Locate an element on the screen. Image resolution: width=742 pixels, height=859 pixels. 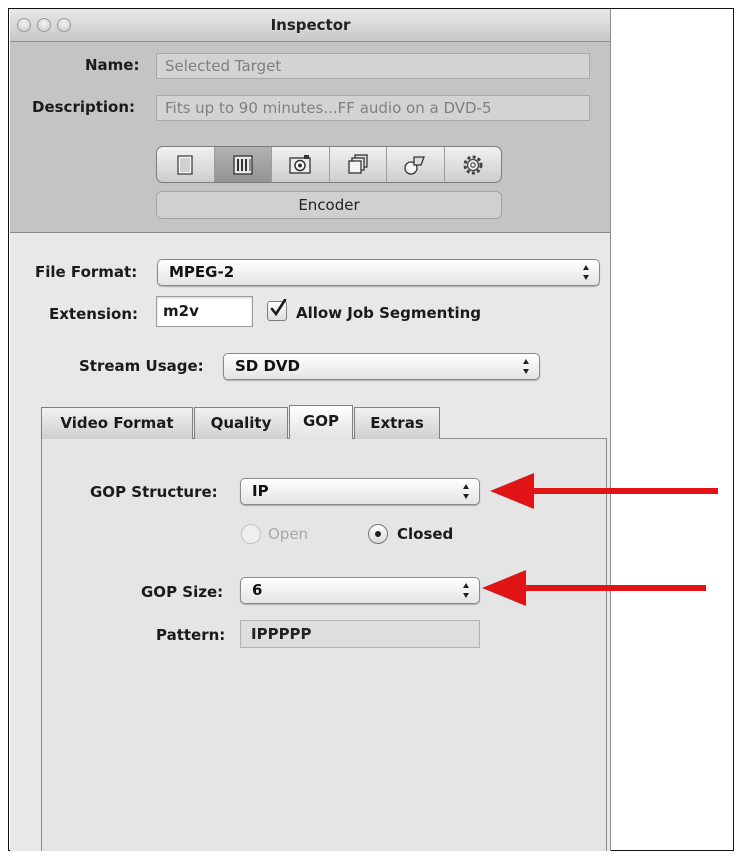
filters-icon is located at coordinates (358, 163).